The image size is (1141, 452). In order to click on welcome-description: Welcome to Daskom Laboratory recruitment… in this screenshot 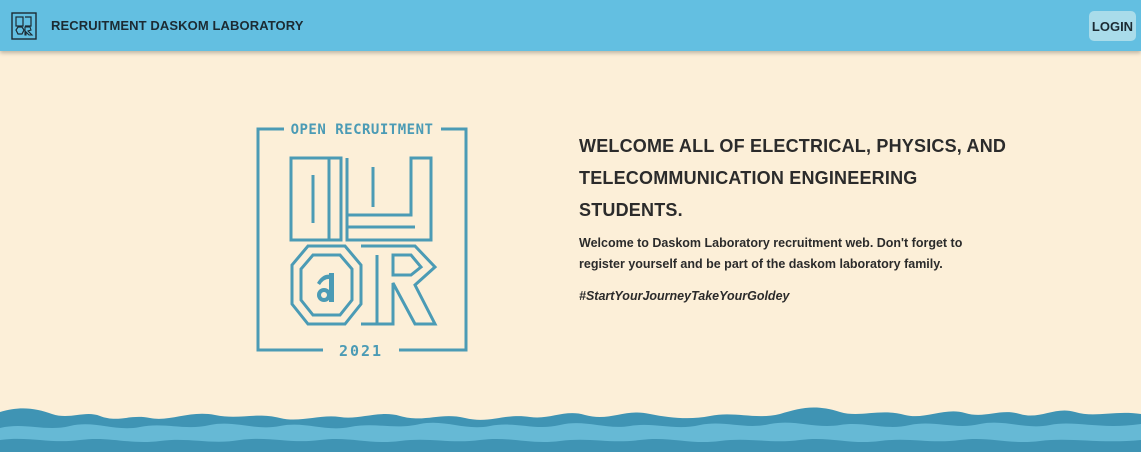, I will do `click(771, 253)`.